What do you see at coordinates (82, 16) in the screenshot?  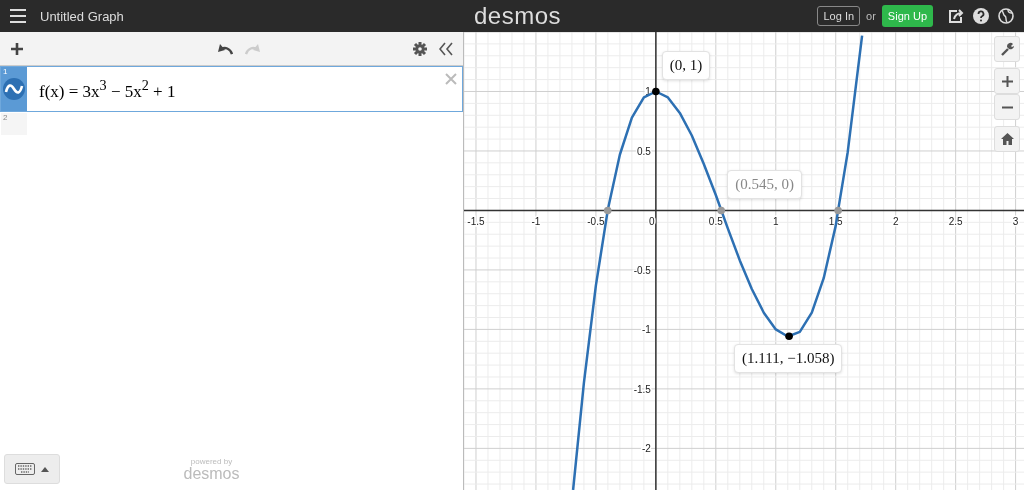 I see `graph-title: Untitled Graph` at bounding box center [82, 16].